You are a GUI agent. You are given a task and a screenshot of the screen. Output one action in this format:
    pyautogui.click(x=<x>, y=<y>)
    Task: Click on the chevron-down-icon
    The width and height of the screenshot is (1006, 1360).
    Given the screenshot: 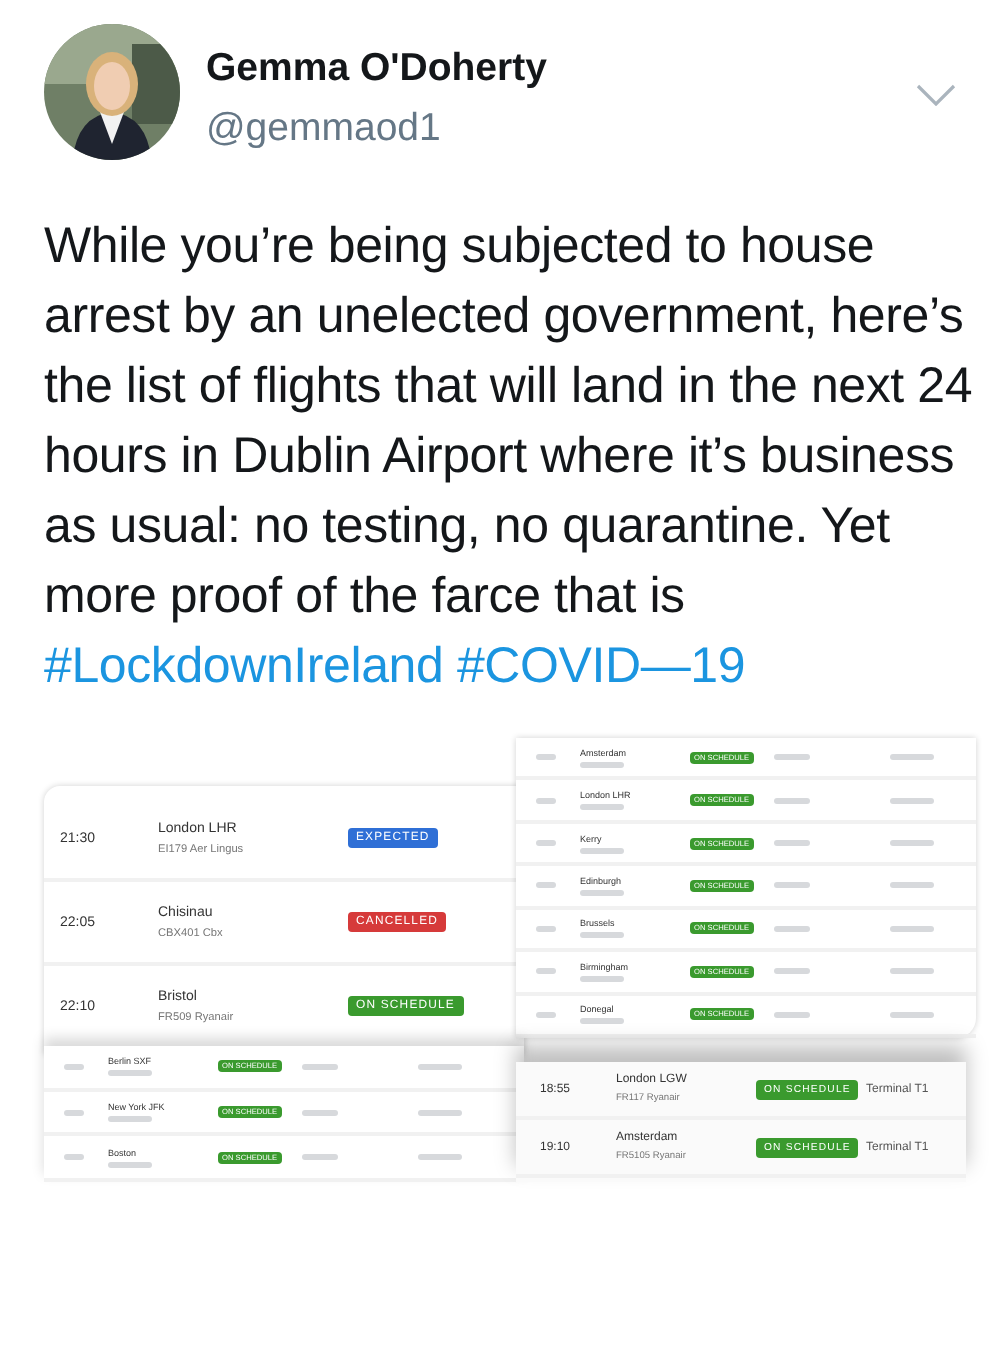 What is the action you would take?
    pyautogui.click(x=936, y=95)
    